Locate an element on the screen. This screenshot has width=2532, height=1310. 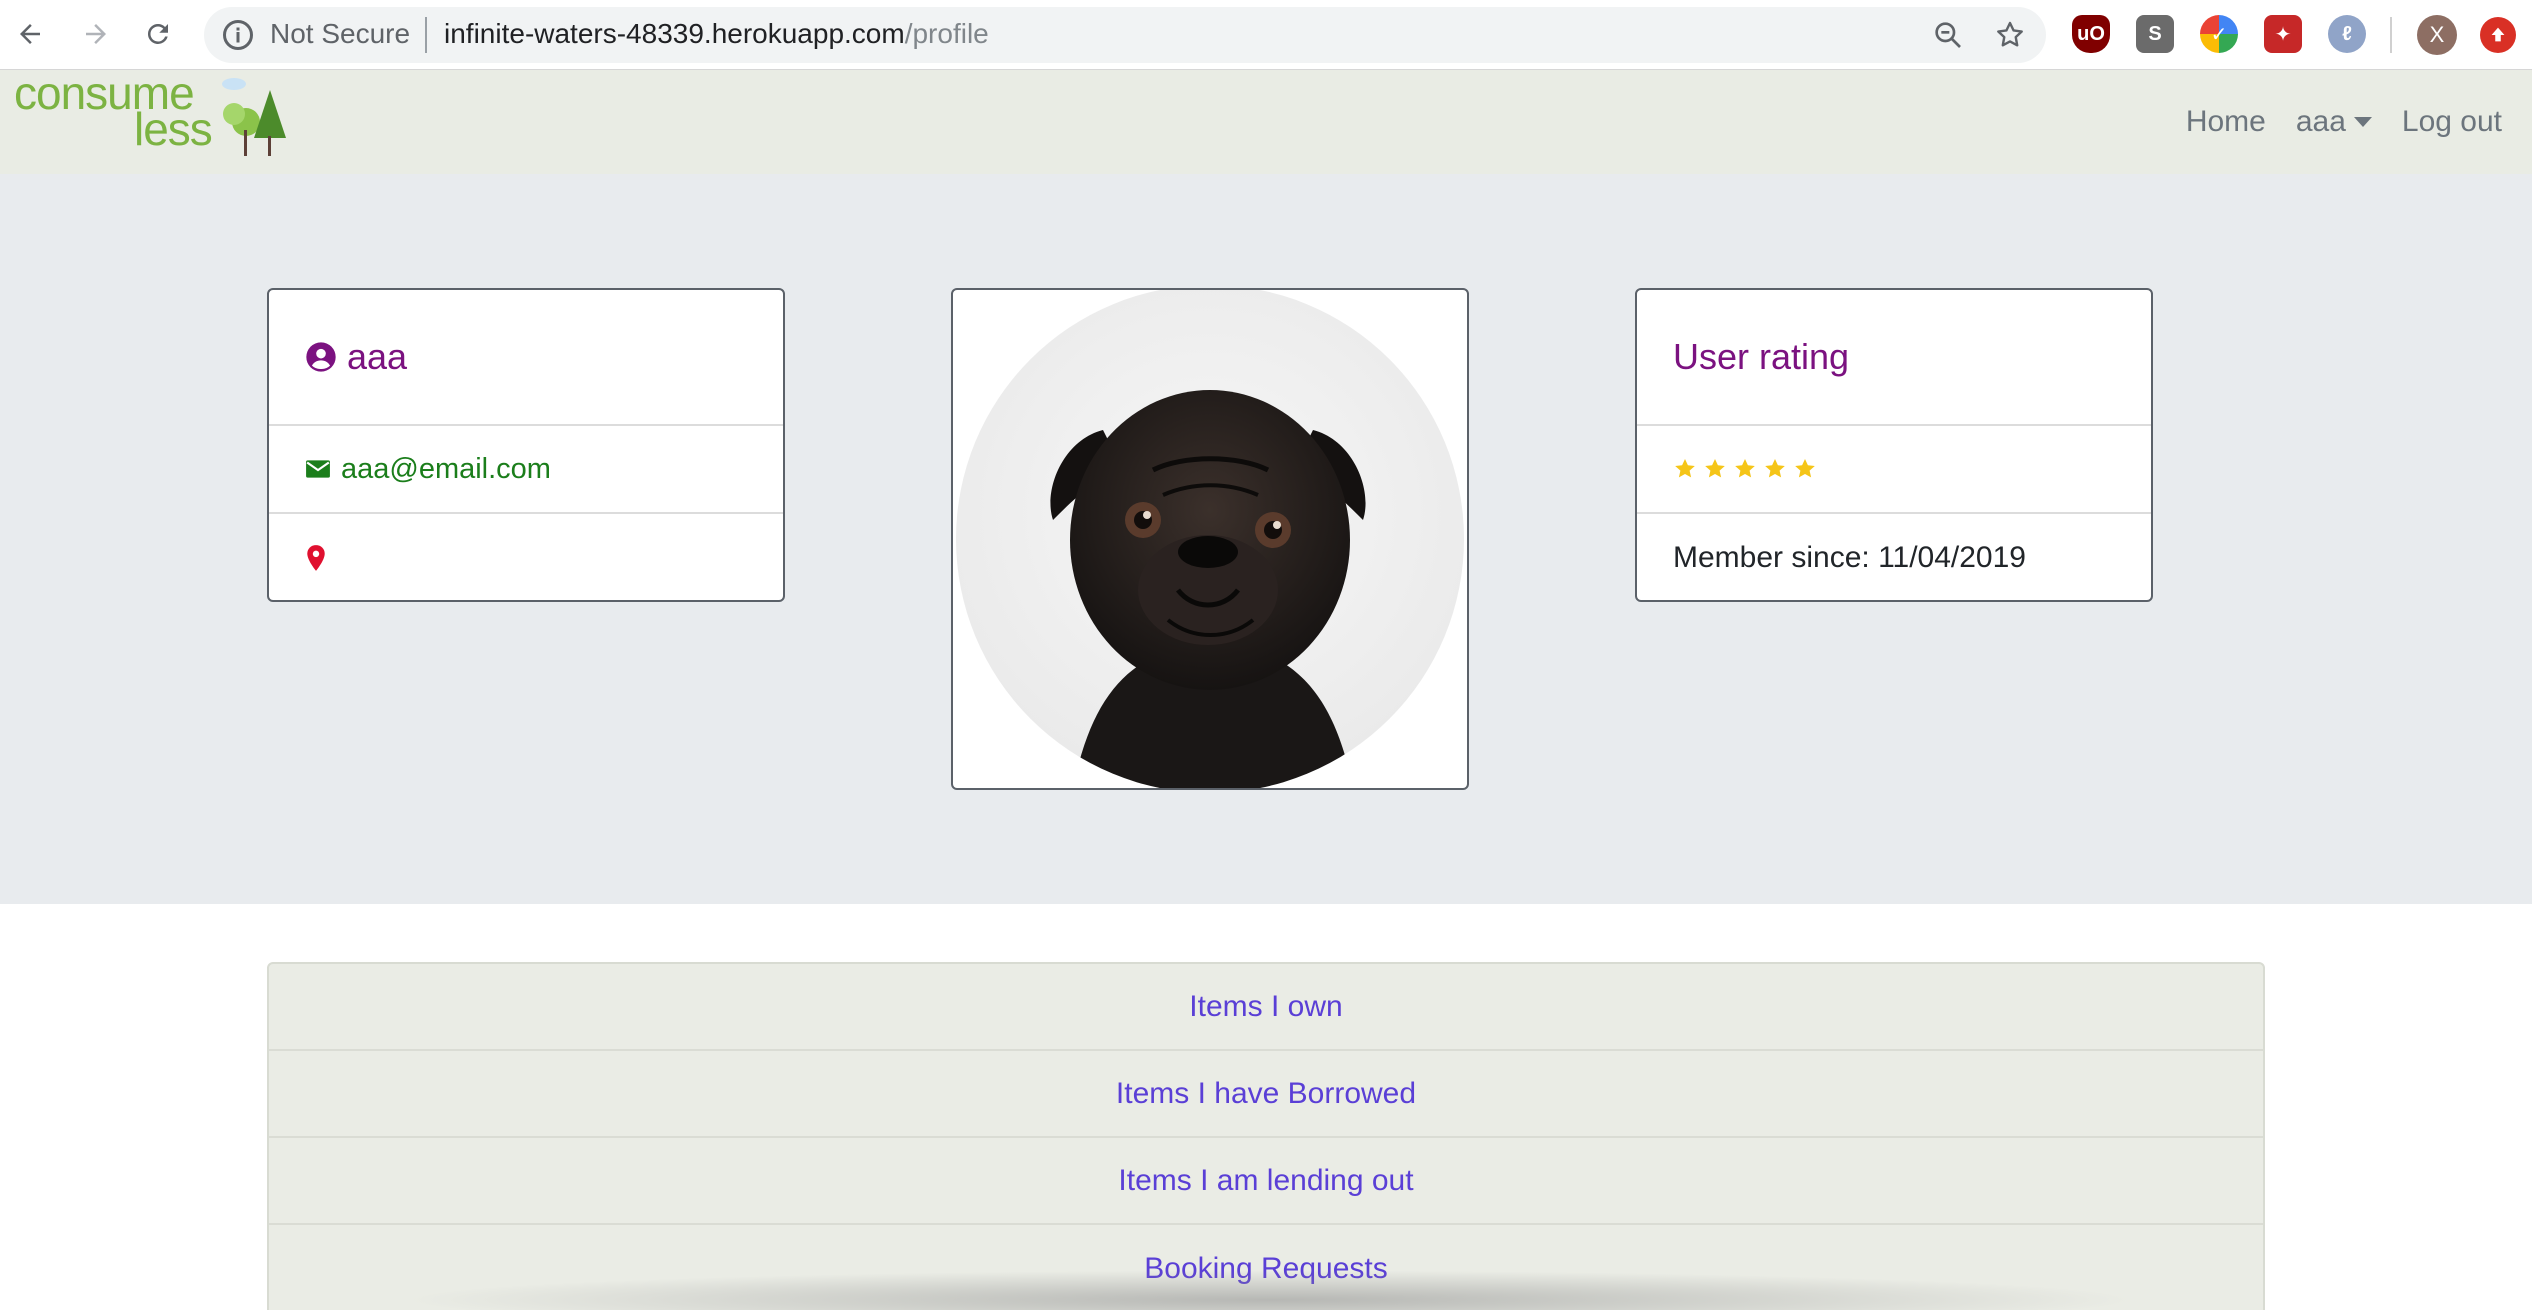
user-dropdown-label: aaa is located at coordinates (2320, 121).